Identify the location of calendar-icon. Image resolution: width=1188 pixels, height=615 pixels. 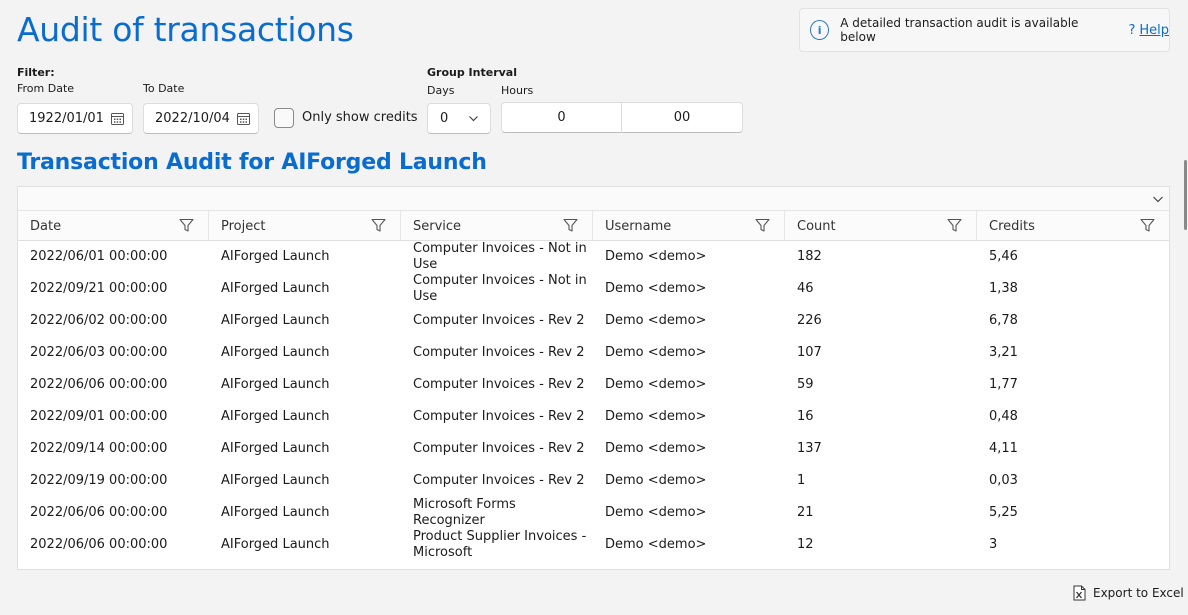
(243, 119).